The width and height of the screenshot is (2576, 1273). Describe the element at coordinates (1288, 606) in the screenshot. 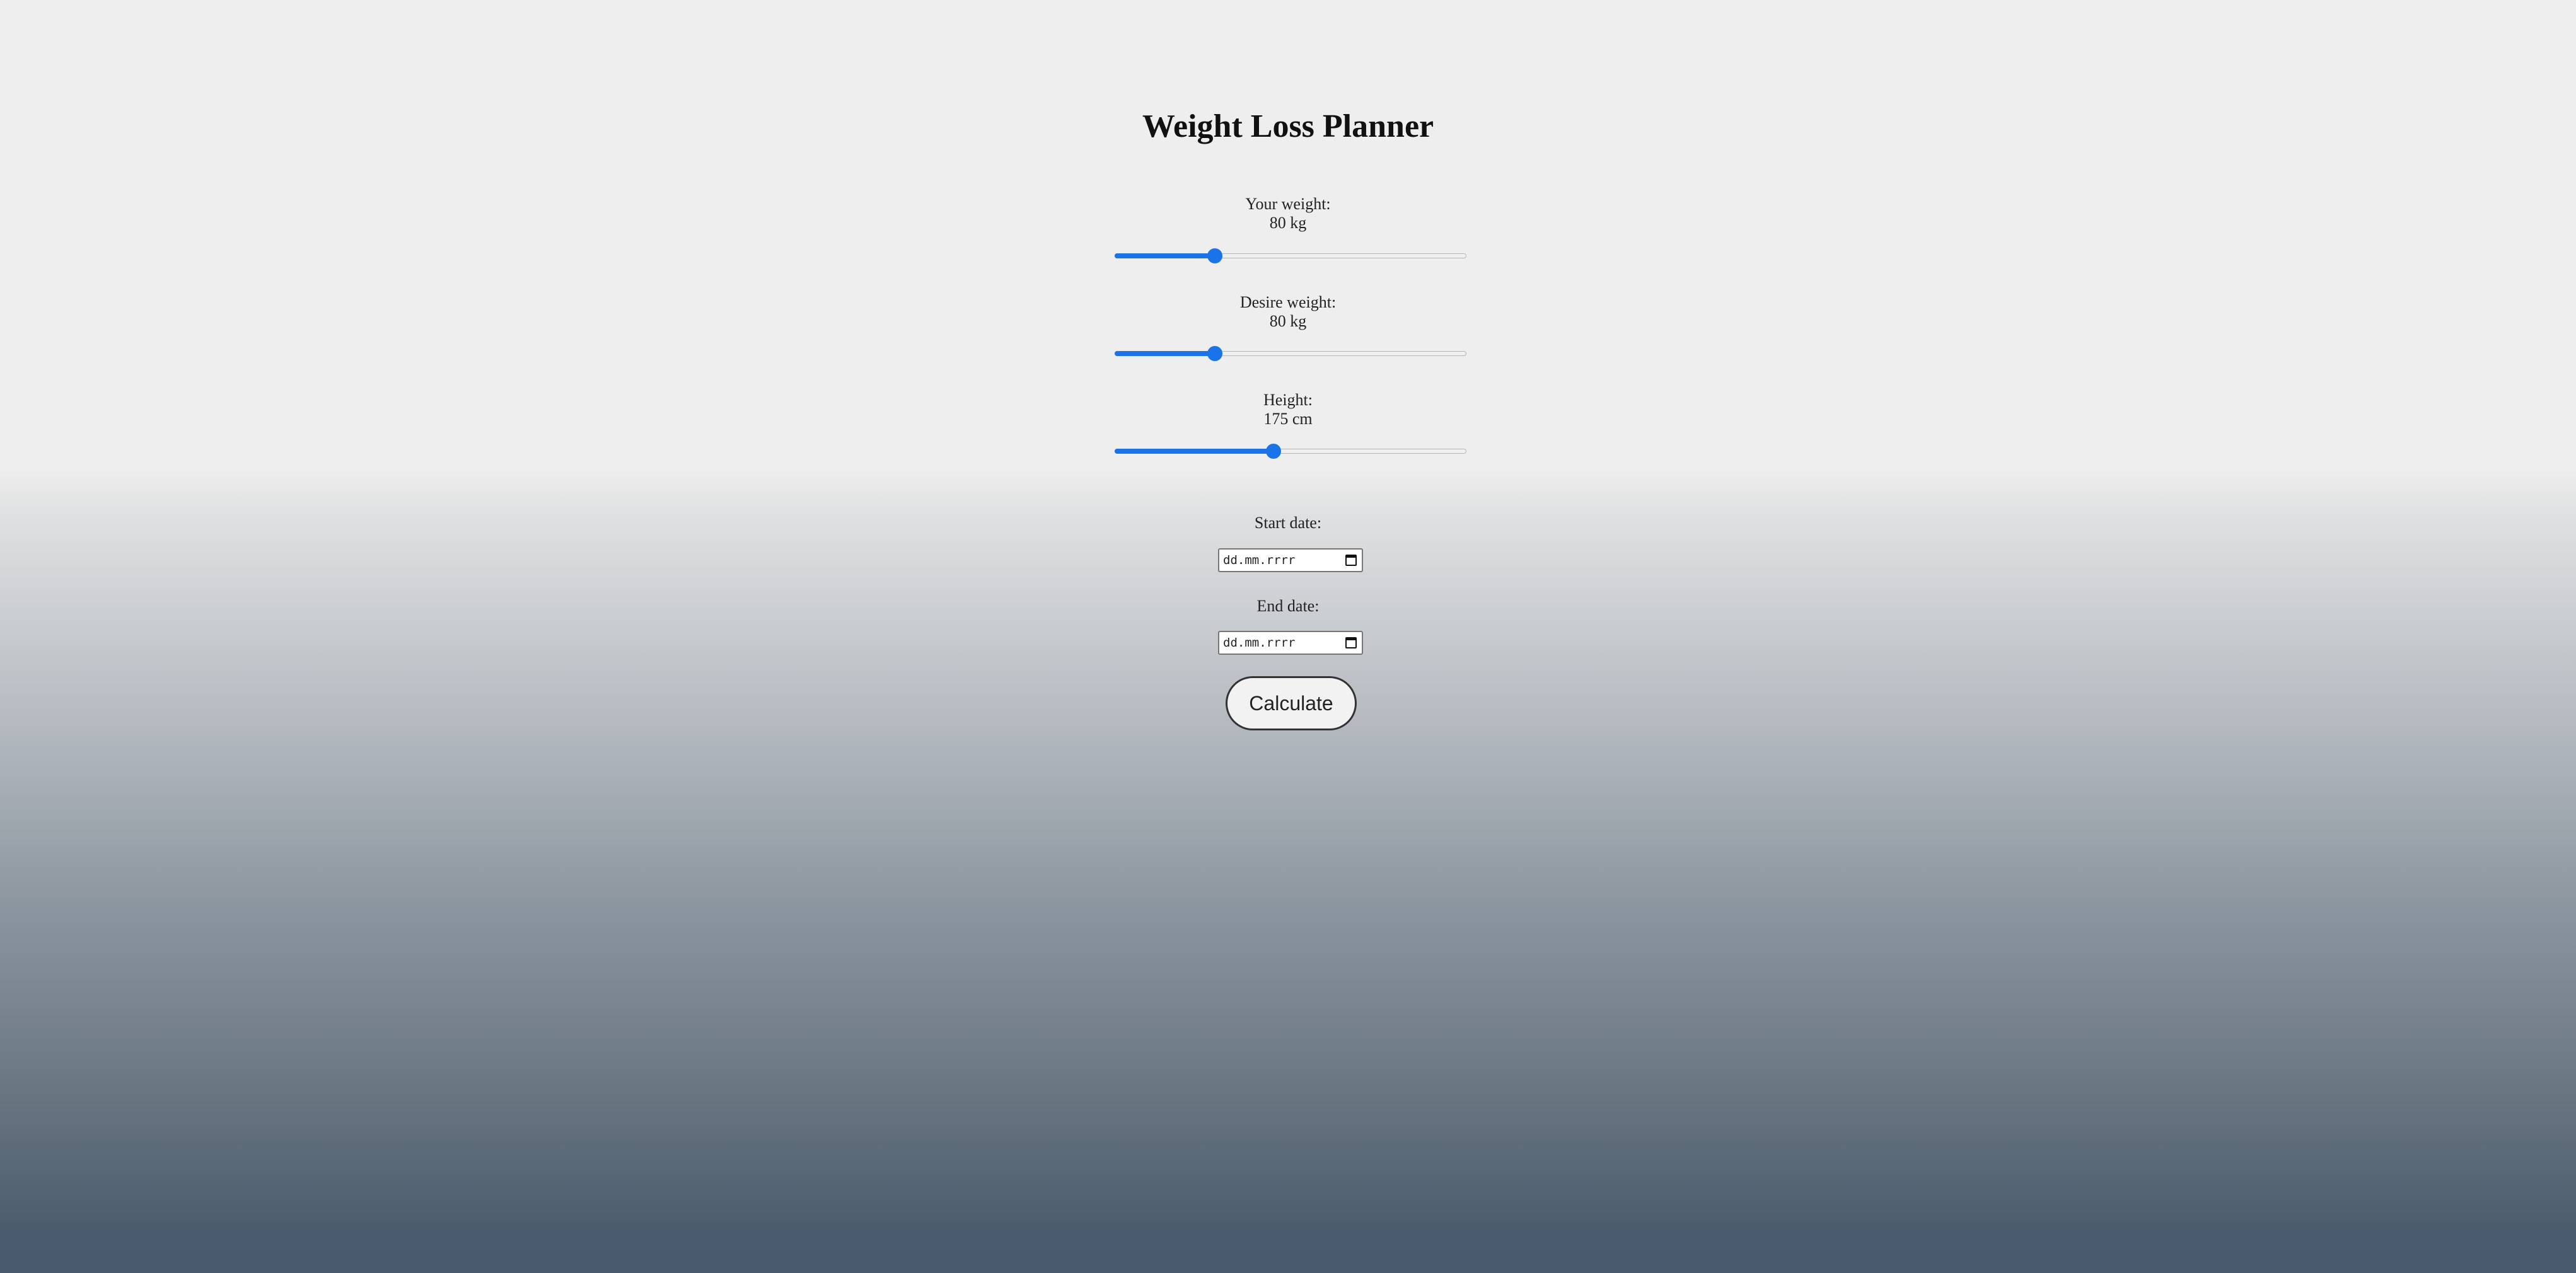

I see `end-date-label: End date:` at that location.